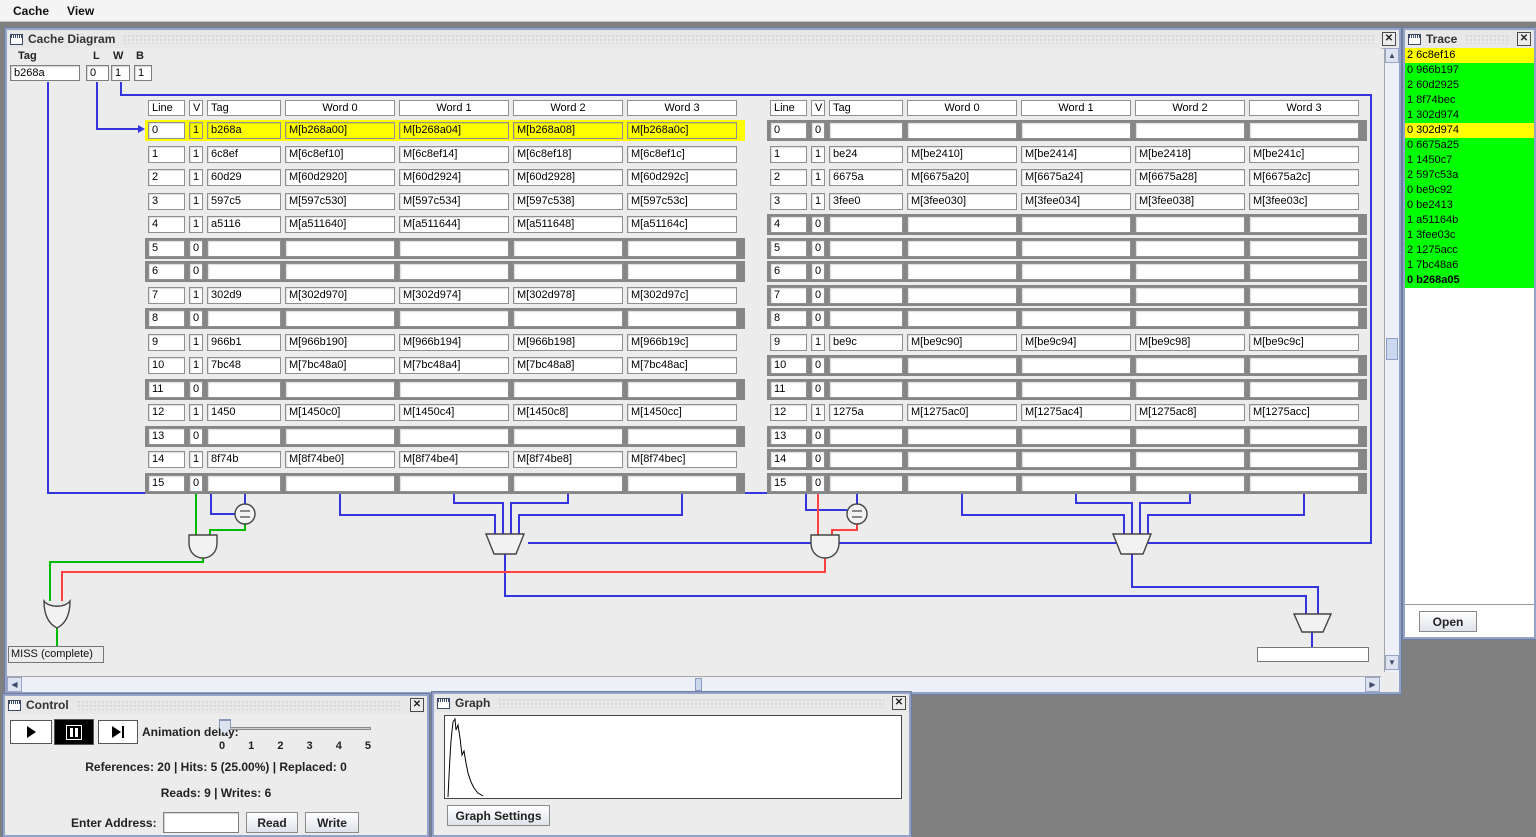  Describe the element at coordinates (1190, 342) in the screenshot. I see `word-cell: M[be9c98]` at that location.